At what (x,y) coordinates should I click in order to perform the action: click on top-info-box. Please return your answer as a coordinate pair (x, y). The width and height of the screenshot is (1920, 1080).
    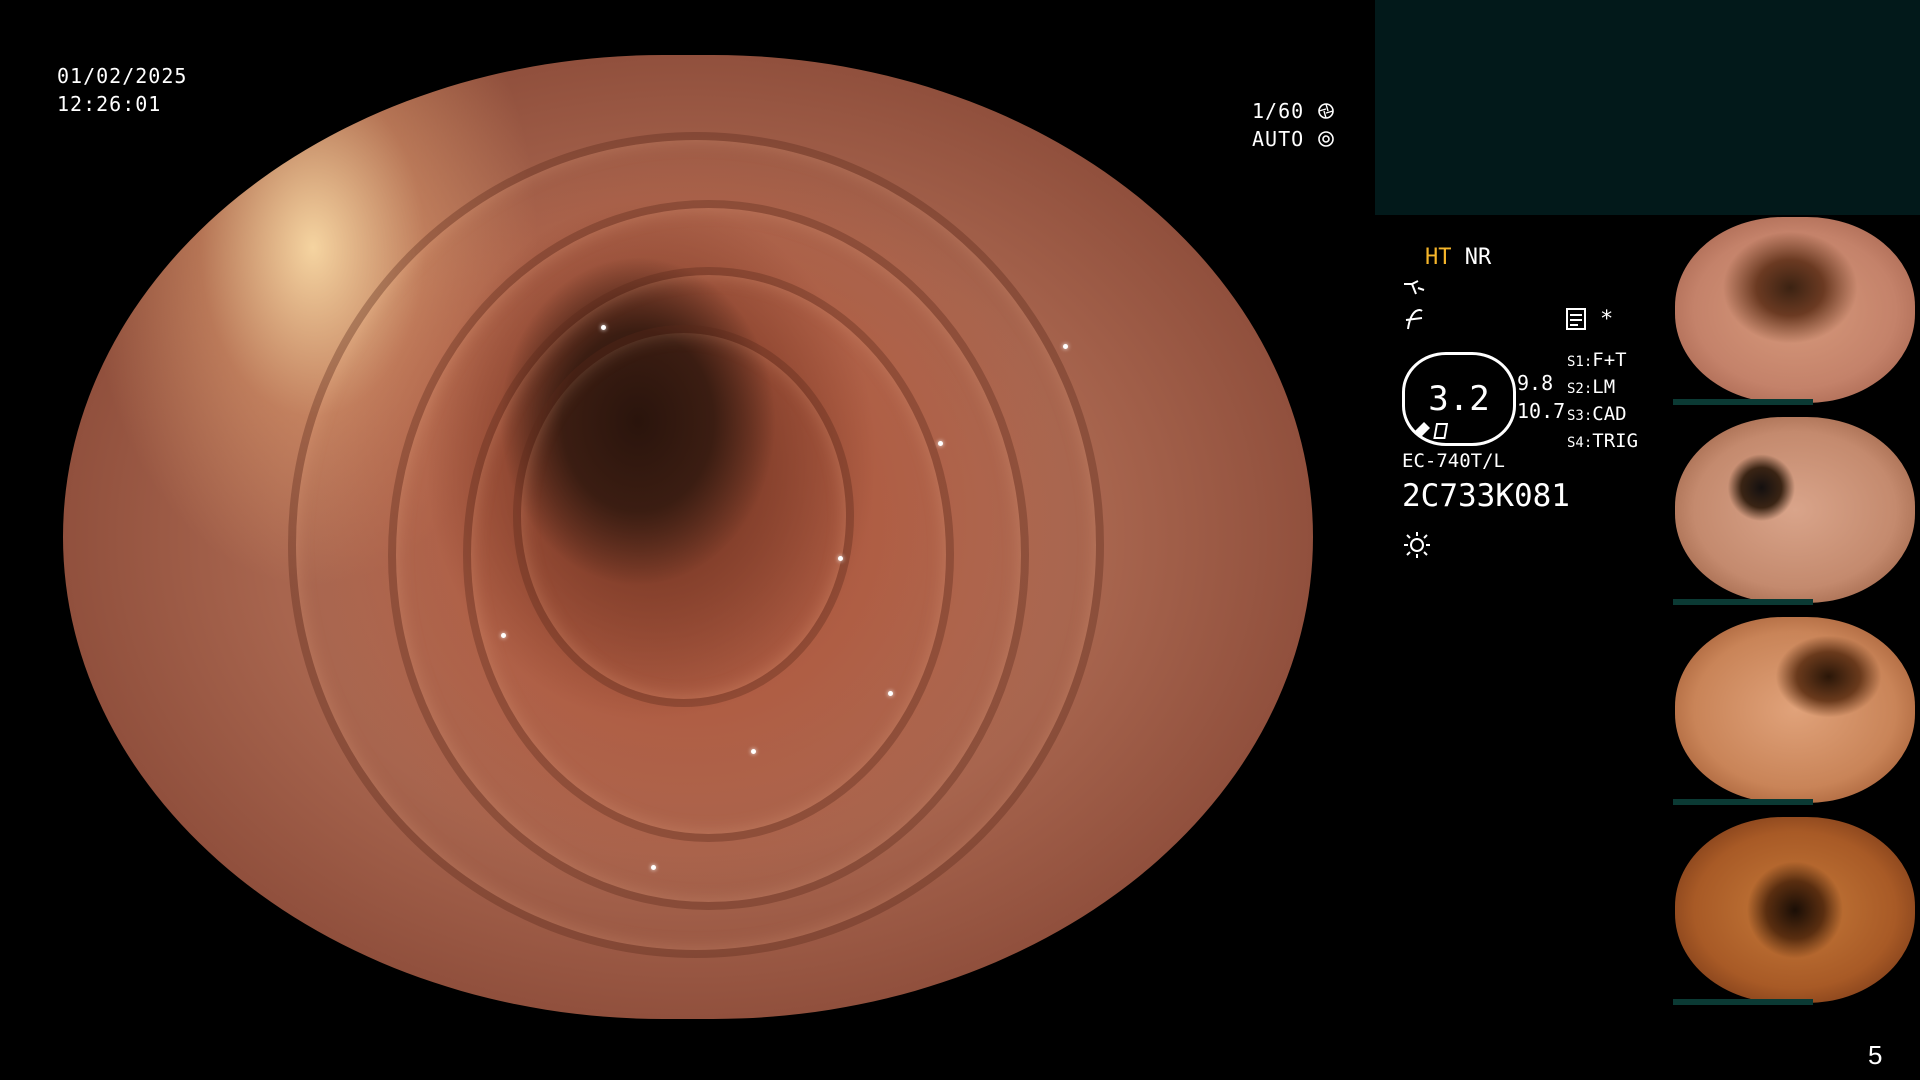
    Looking at the image, I should click on (1647, 107).